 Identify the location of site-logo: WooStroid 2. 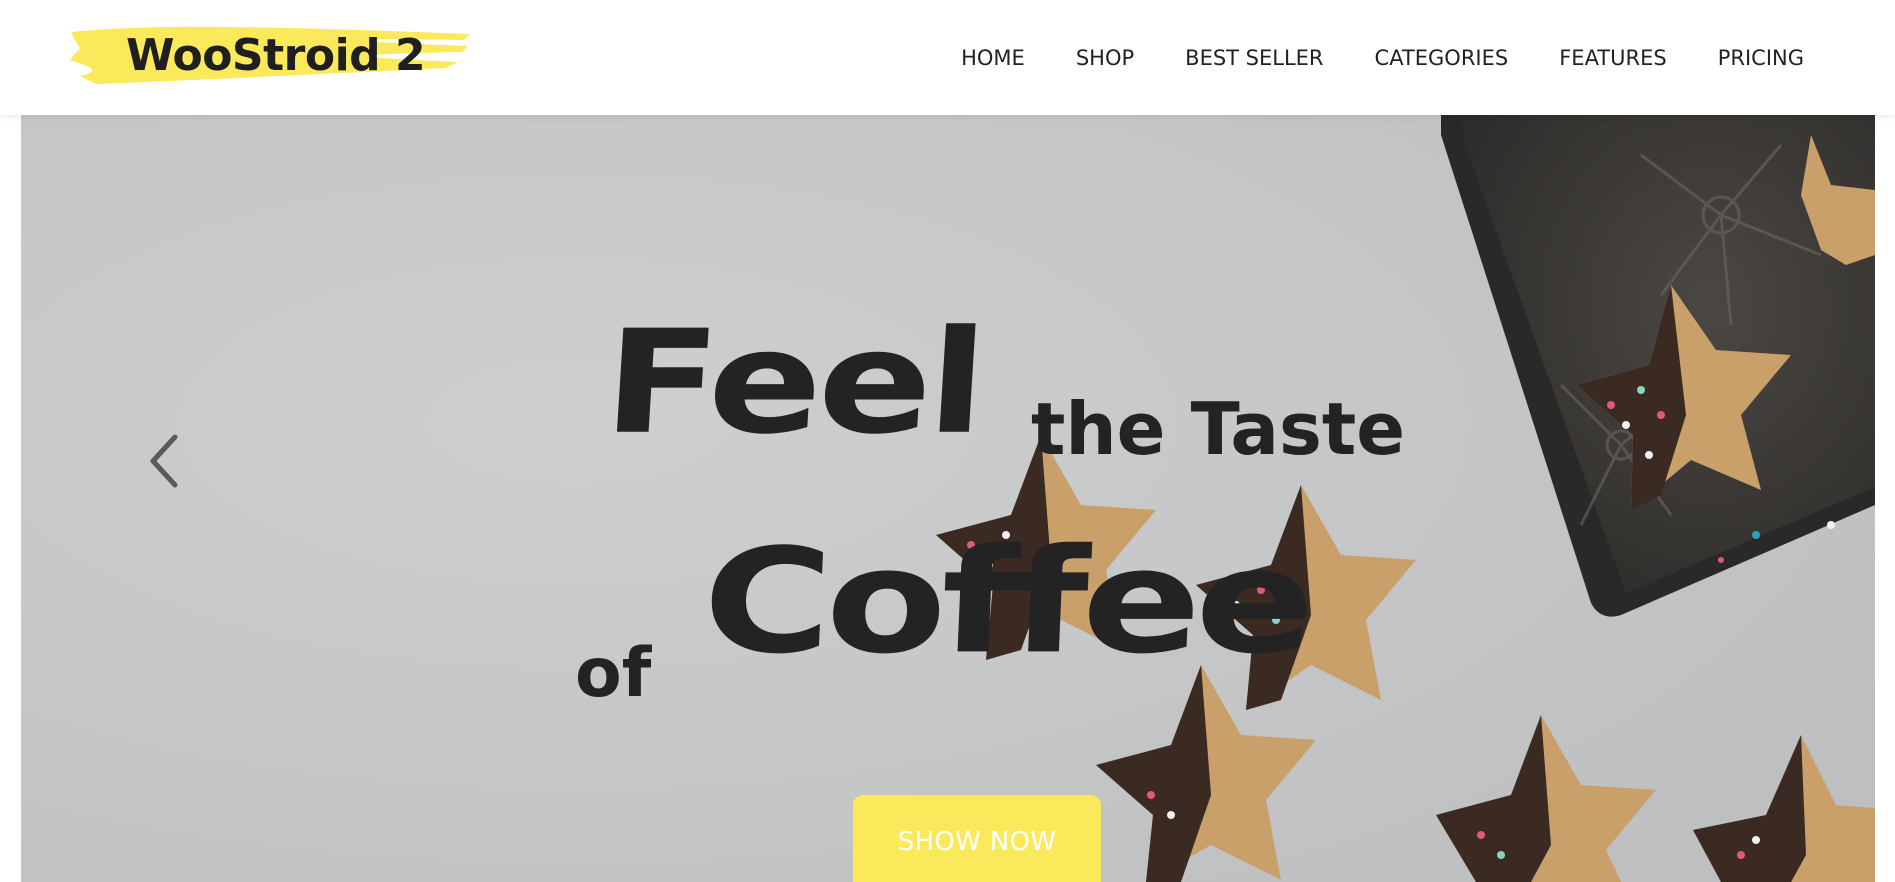
(271, 57).